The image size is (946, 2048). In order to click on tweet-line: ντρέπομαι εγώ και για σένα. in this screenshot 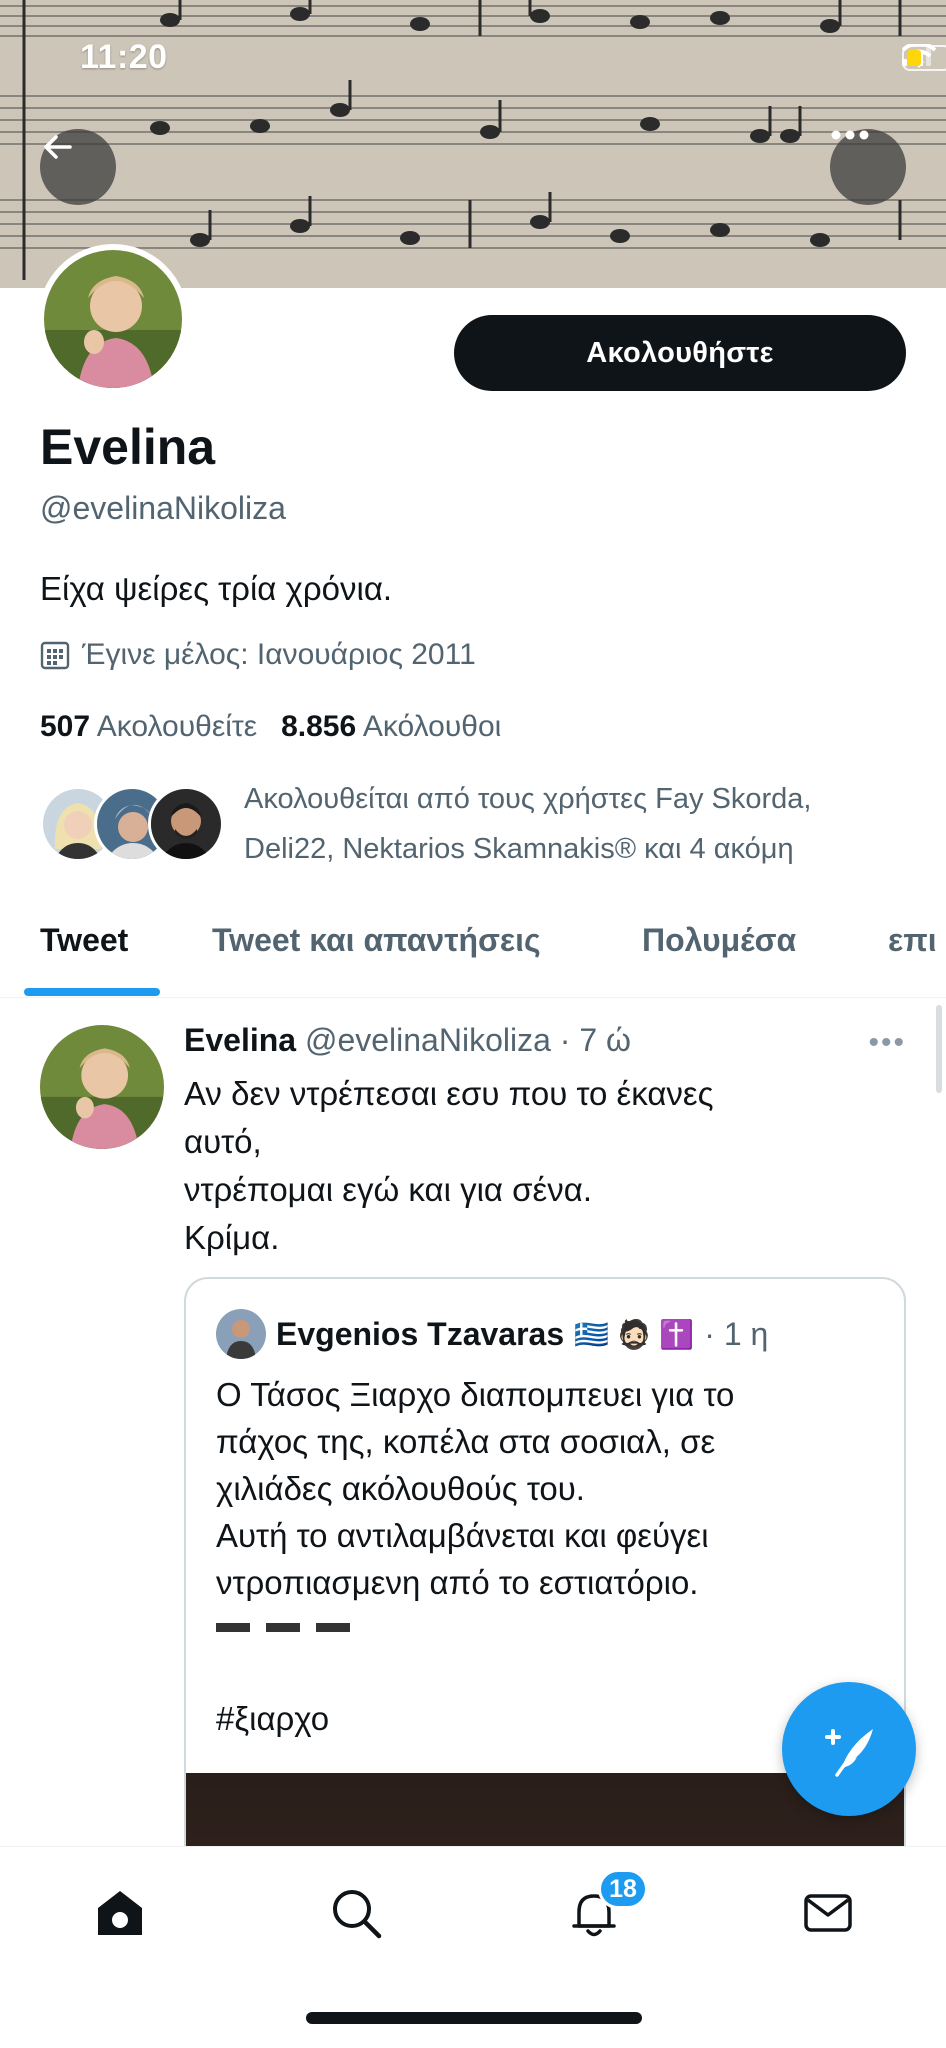, I will do `click(388, 1189)`.